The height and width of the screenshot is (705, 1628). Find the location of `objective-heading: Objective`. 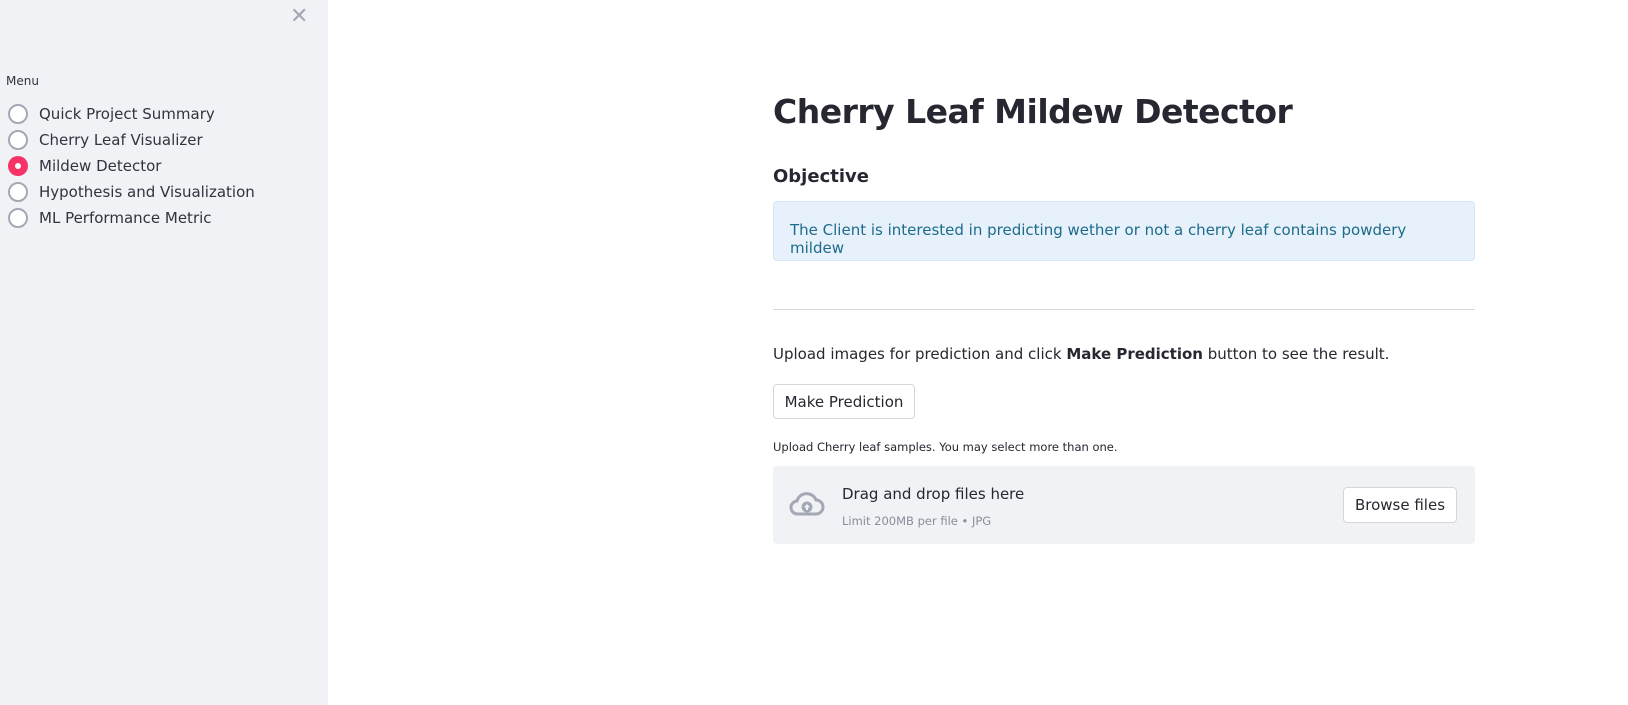

objective-heading: Objective is located at coordinates (821, 176).